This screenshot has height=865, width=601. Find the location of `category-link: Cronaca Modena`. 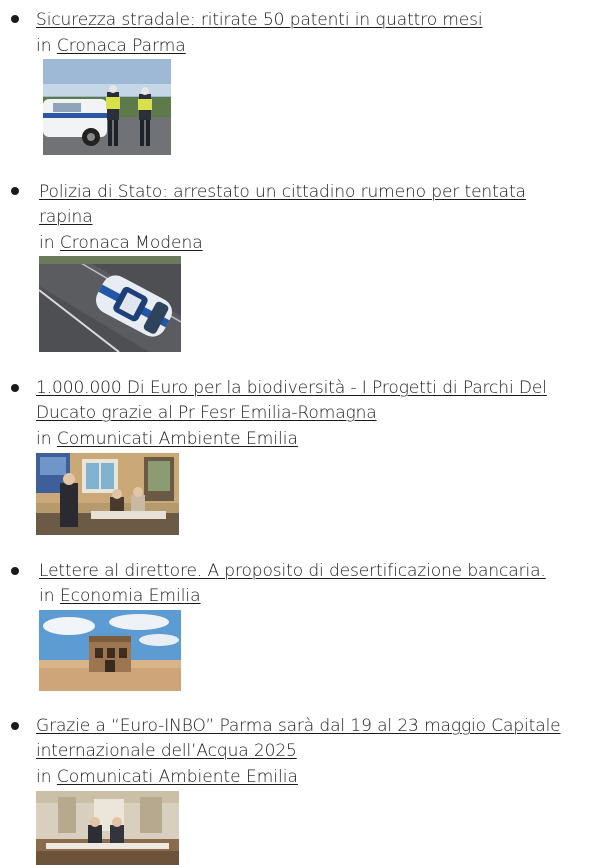

category-link: Cronaca Modena is located at coordinates (131, 243).